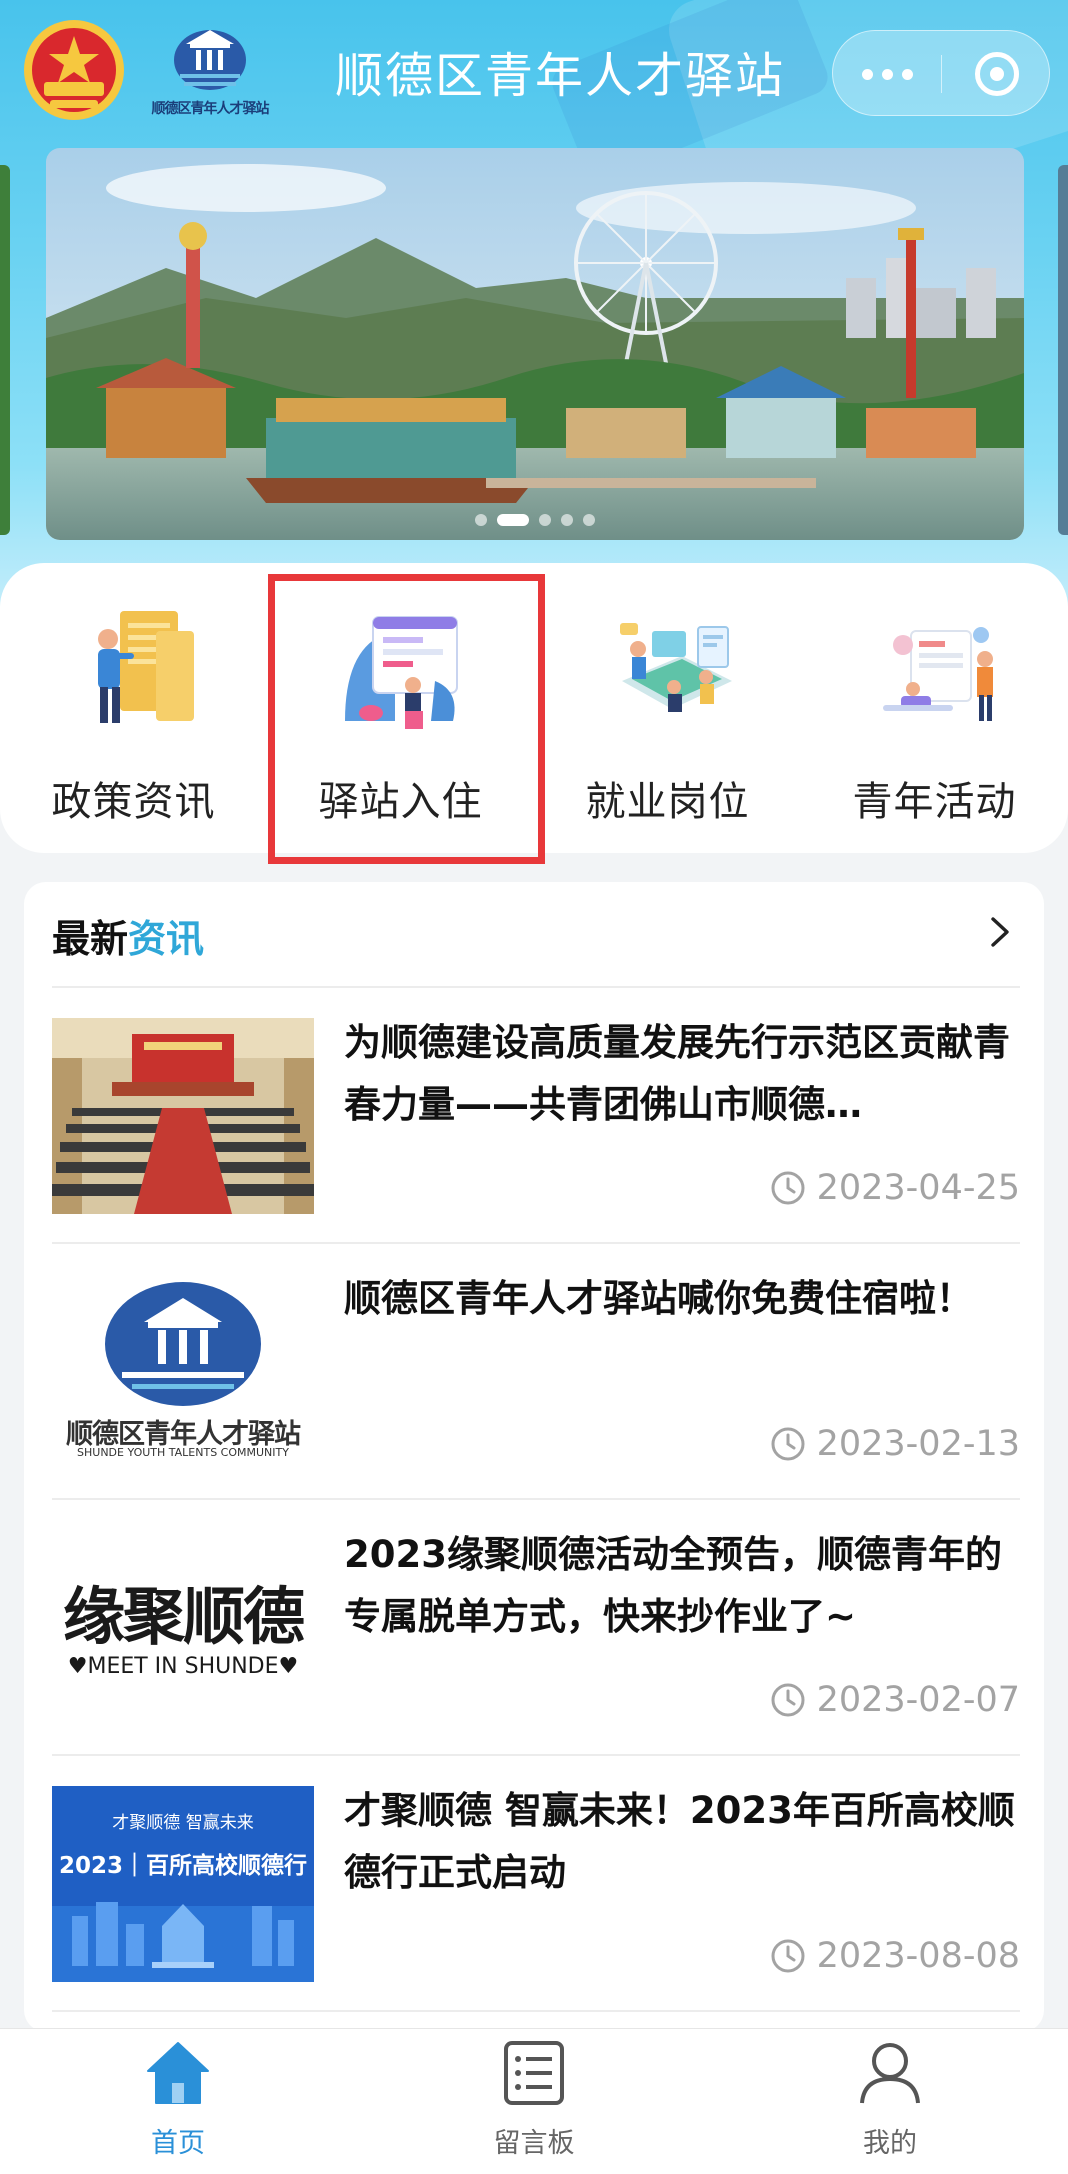 Image resolution: width=1068 pixels, height=2174 pixels. I want to click on news-date: 2023-08-08, so click(894, 1956).